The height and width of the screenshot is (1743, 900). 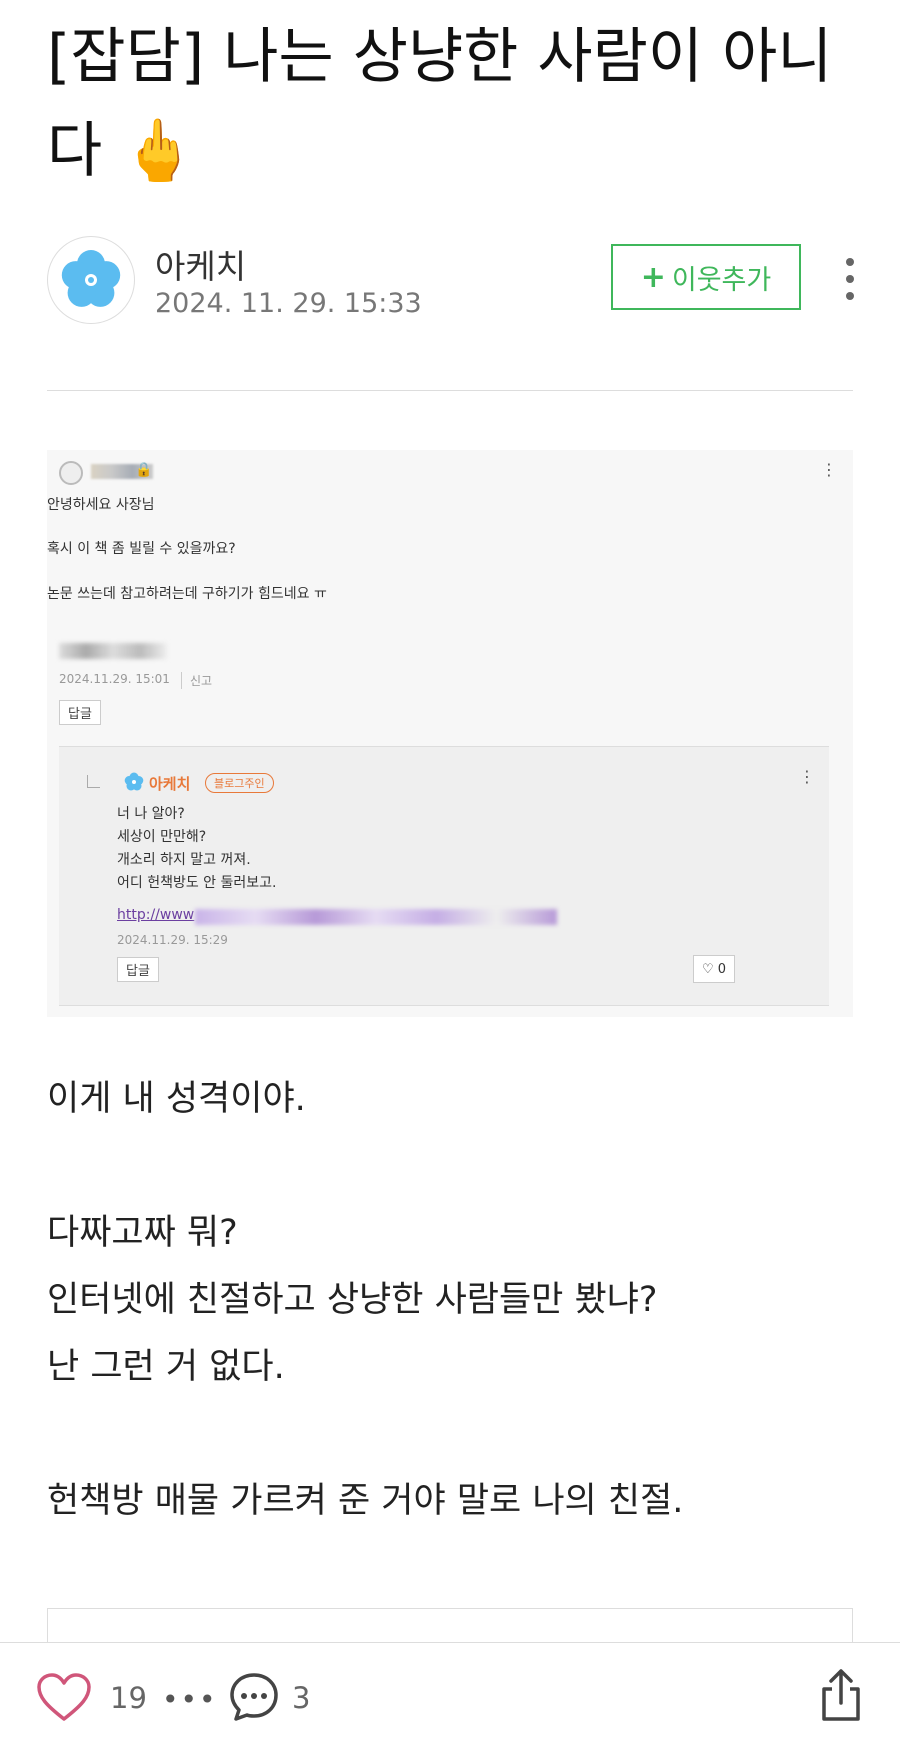 I want to click on post-date: 2024. 11. 29. 15:33, so click(x=288, y=303).